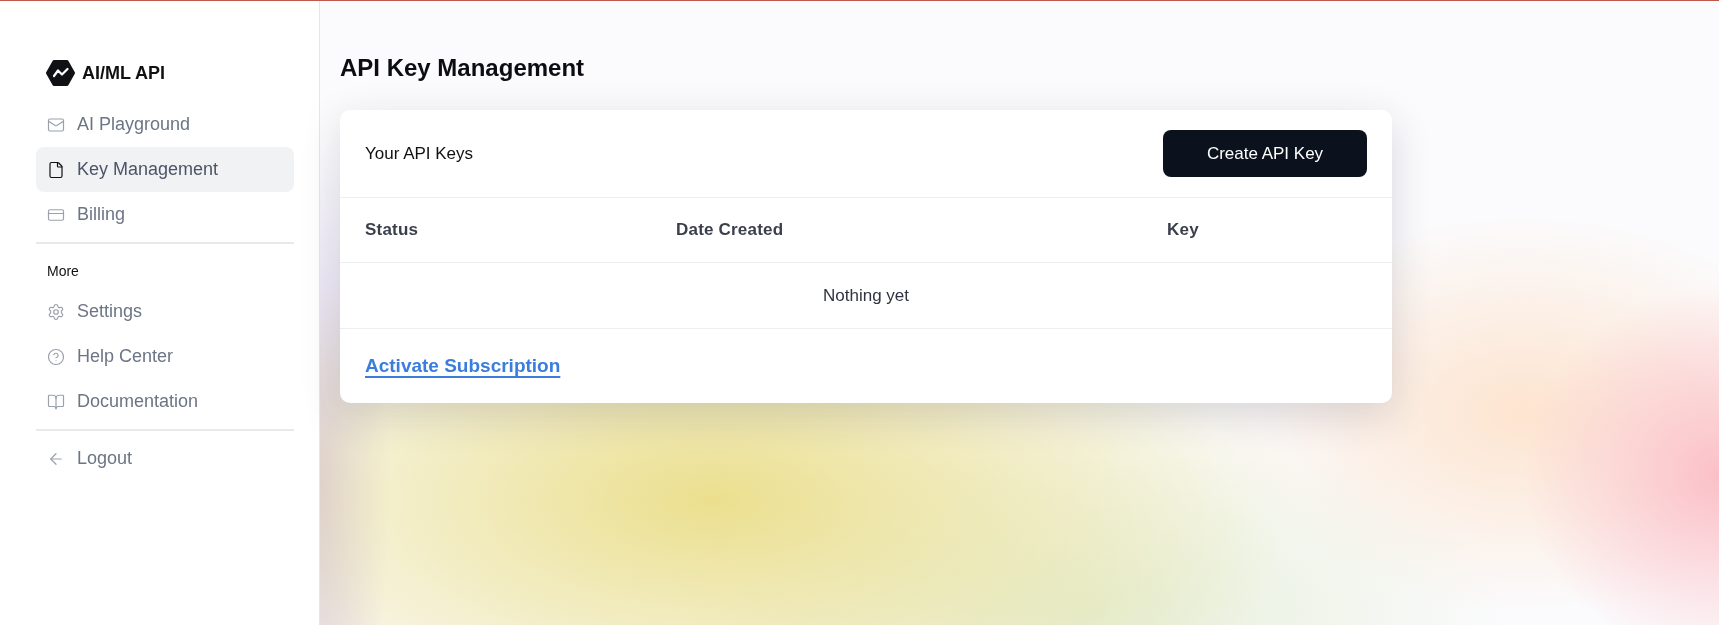 The height and width of the screenshot is (625, 1719). What do you see at coordinates (56, 124) in the screenshot?
I see `mail-icon` at bounding box center [56, 124].